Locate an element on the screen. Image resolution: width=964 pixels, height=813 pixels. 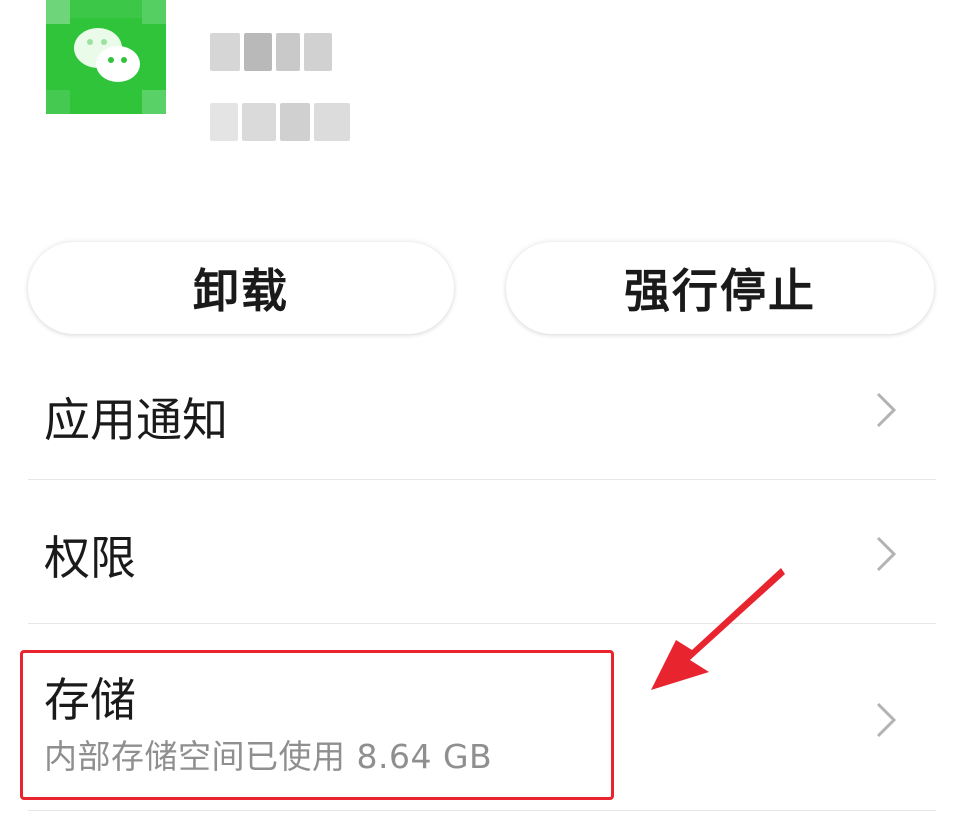
wechat-logo-icon is located at coordinates (107, 55).